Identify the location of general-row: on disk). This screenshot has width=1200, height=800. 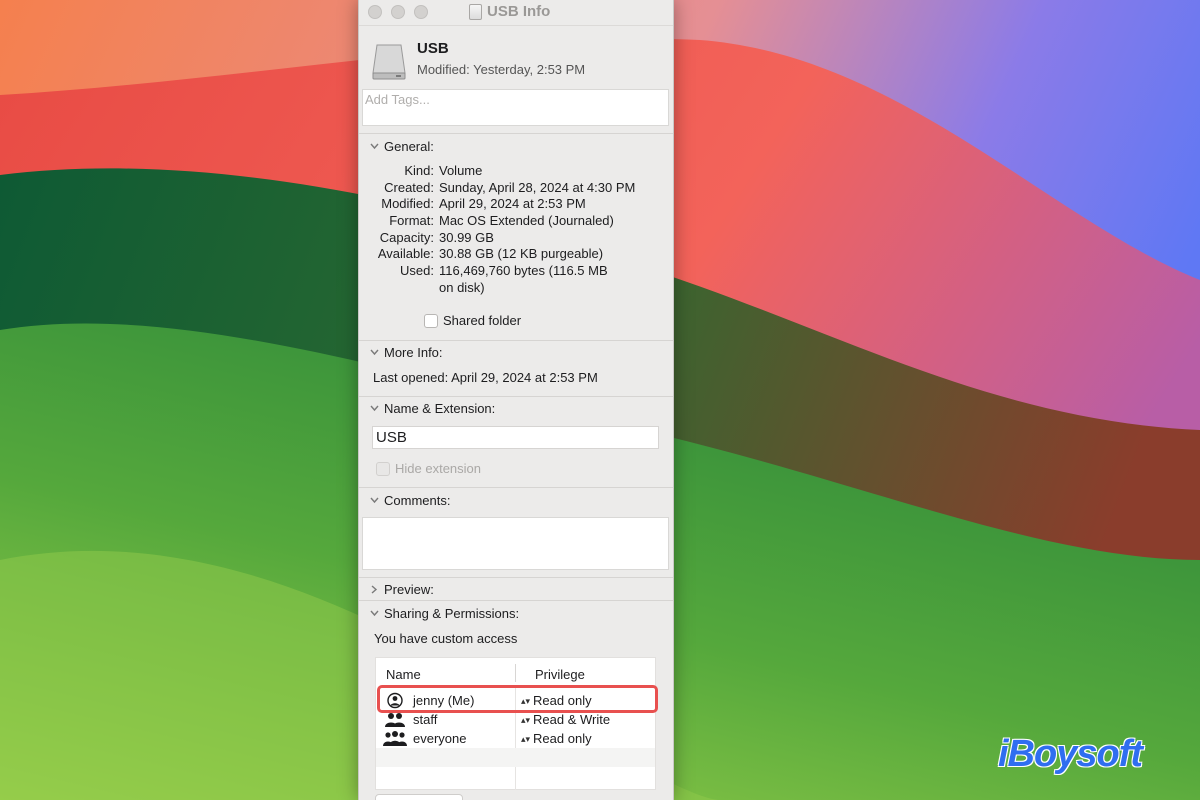
(516, 288).